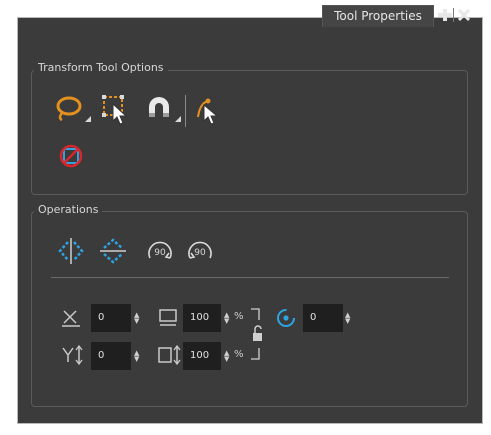 This screenshot has height=435, width=491. Describe the element at coordinates (286, 318) in the screenshot. I see `angle-icon` at that location.